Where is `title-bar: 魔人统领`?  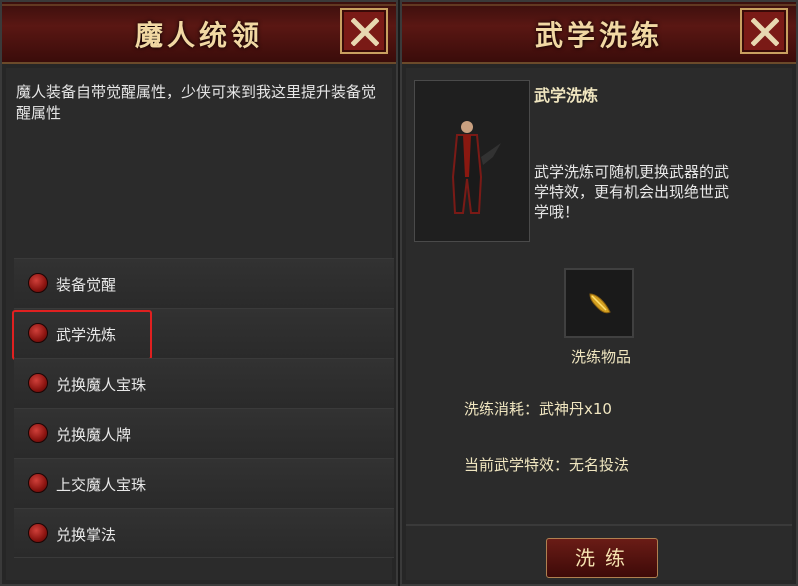 title-bar: 魔人统领 is located at coordinates (199, 33).